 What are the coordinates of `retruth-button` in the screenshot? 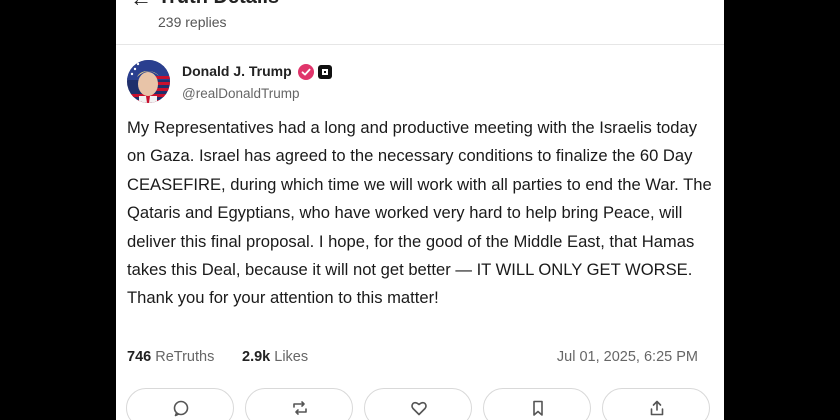 It's located at (299, 404).